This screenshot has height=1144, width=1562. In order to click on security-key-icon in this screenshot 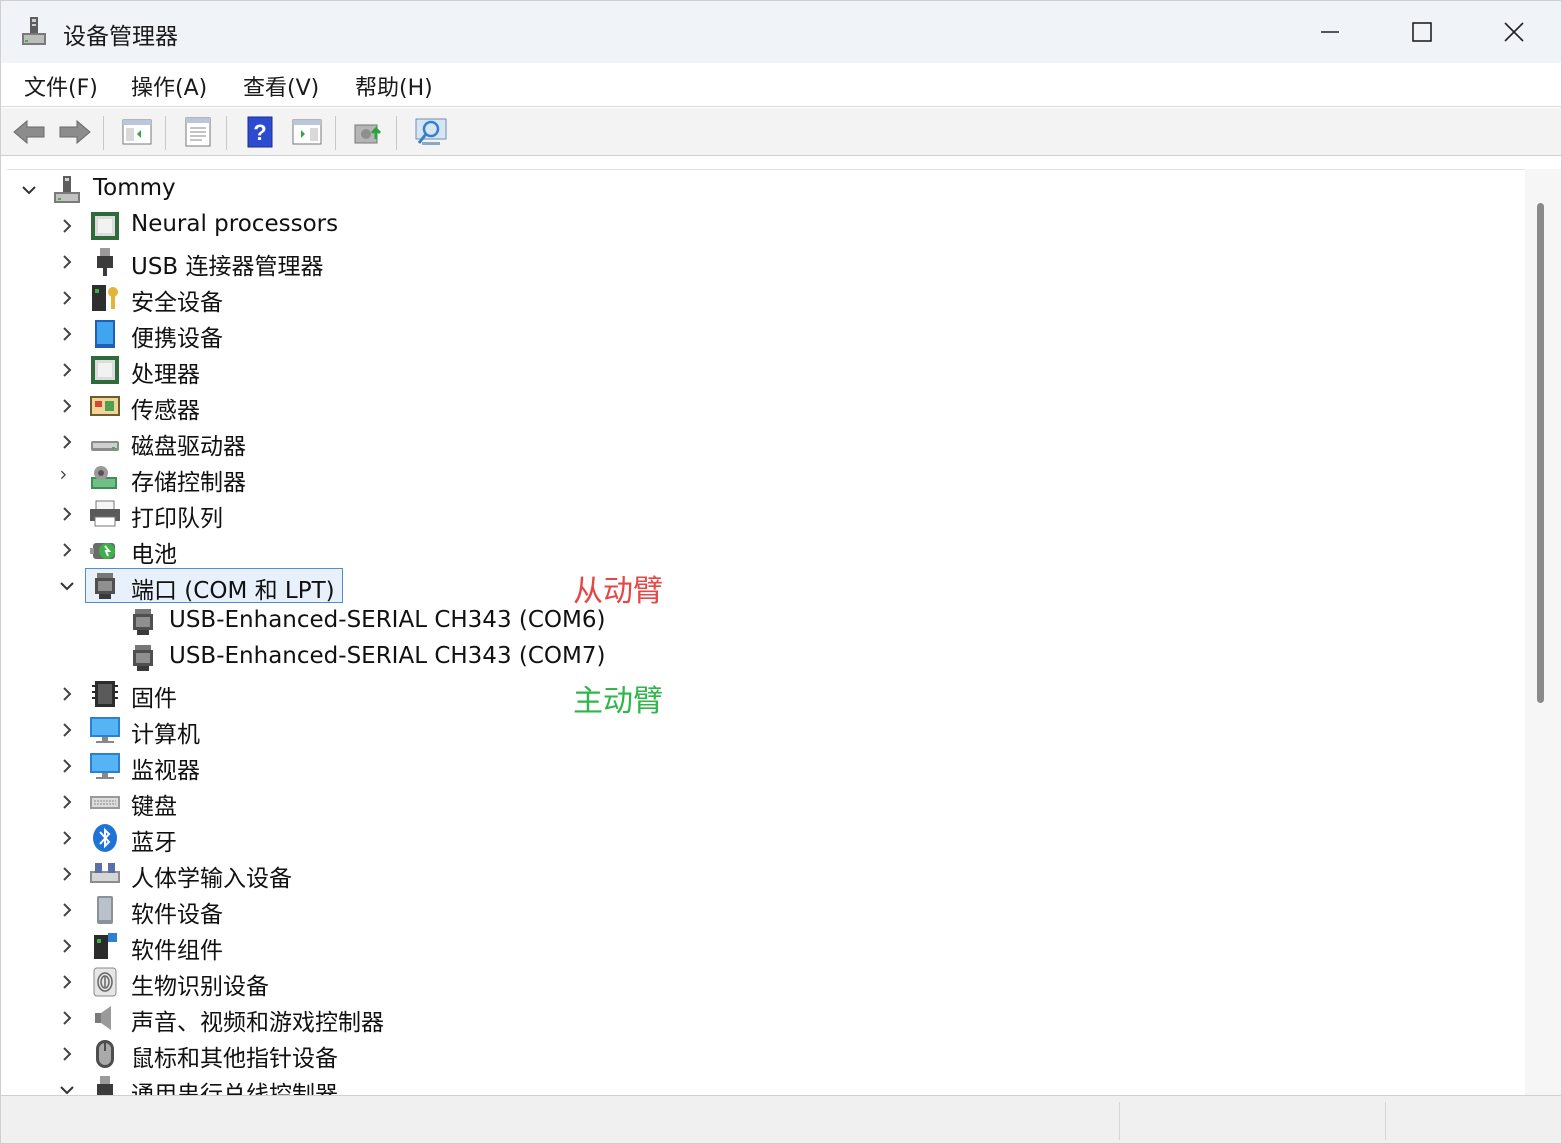, I will do `click(105, 298)`.